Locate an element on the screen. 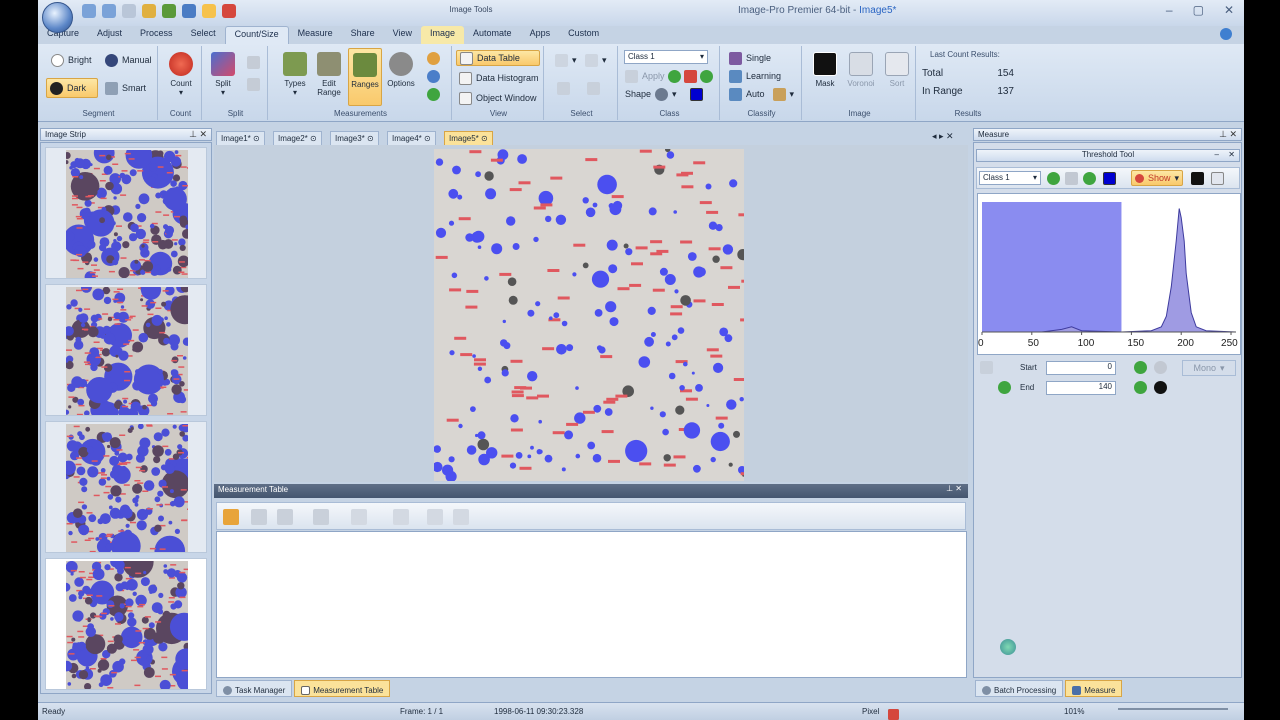  tab-view: View is located at coordinates (402, 35).